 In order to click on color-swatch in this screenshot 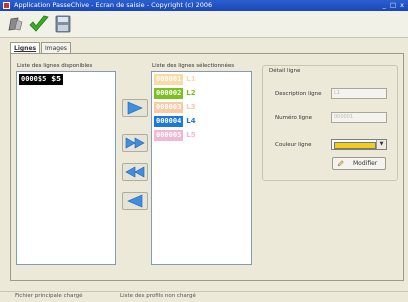, I will do `click(355, 145)`.